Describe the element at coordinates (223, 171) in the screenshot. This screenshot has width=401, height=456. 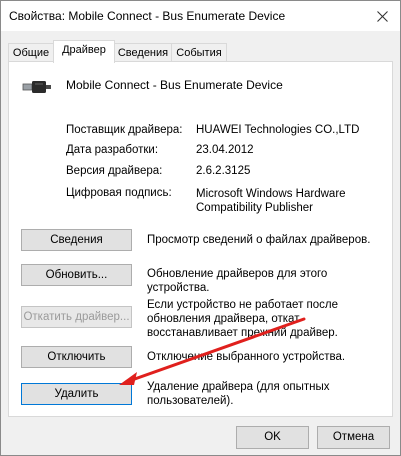
I see `version-value: 2.6.2.3125` at that location.